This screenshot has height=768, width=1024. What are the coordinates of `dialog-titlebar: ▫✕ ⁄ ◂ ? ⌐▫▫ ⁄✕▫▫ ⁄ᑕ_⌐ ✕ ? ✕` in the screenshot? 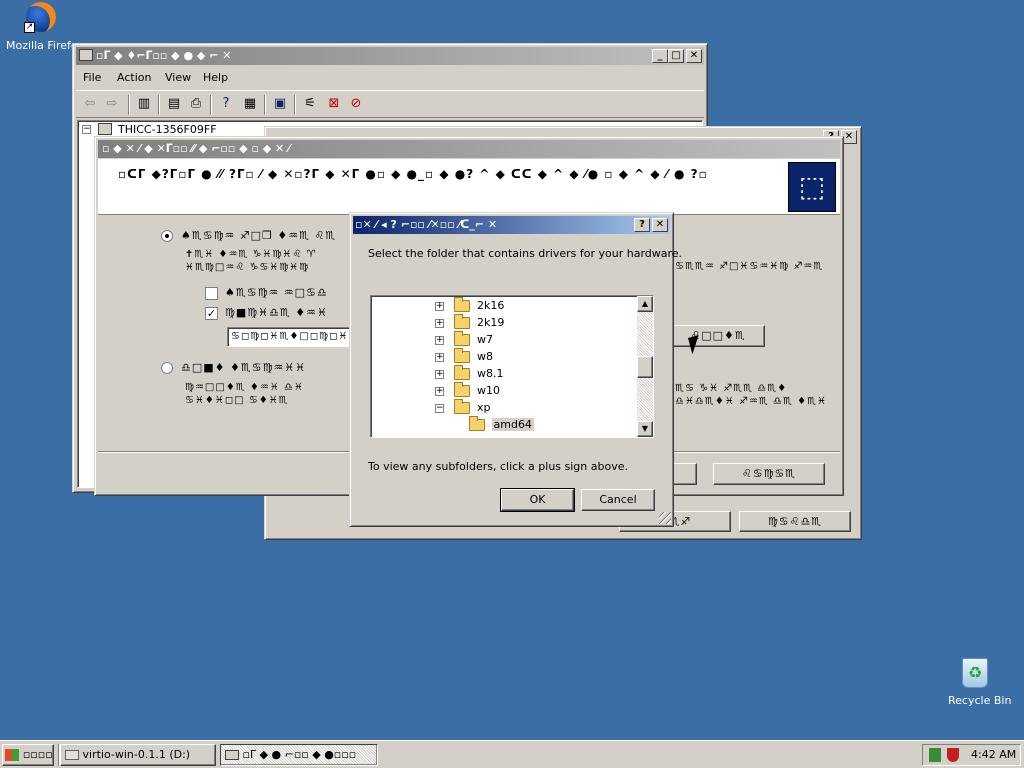 It's located at (511, 225).